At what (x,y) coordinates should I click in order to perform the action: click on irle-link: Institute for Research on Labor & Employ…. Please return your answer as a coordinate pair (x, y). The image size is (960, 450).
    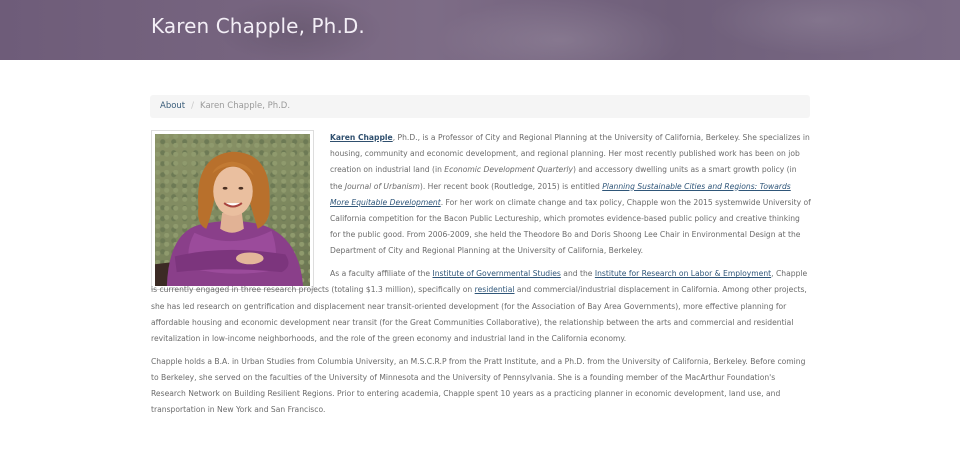
    Looking at the image, I should click on (683, 273).